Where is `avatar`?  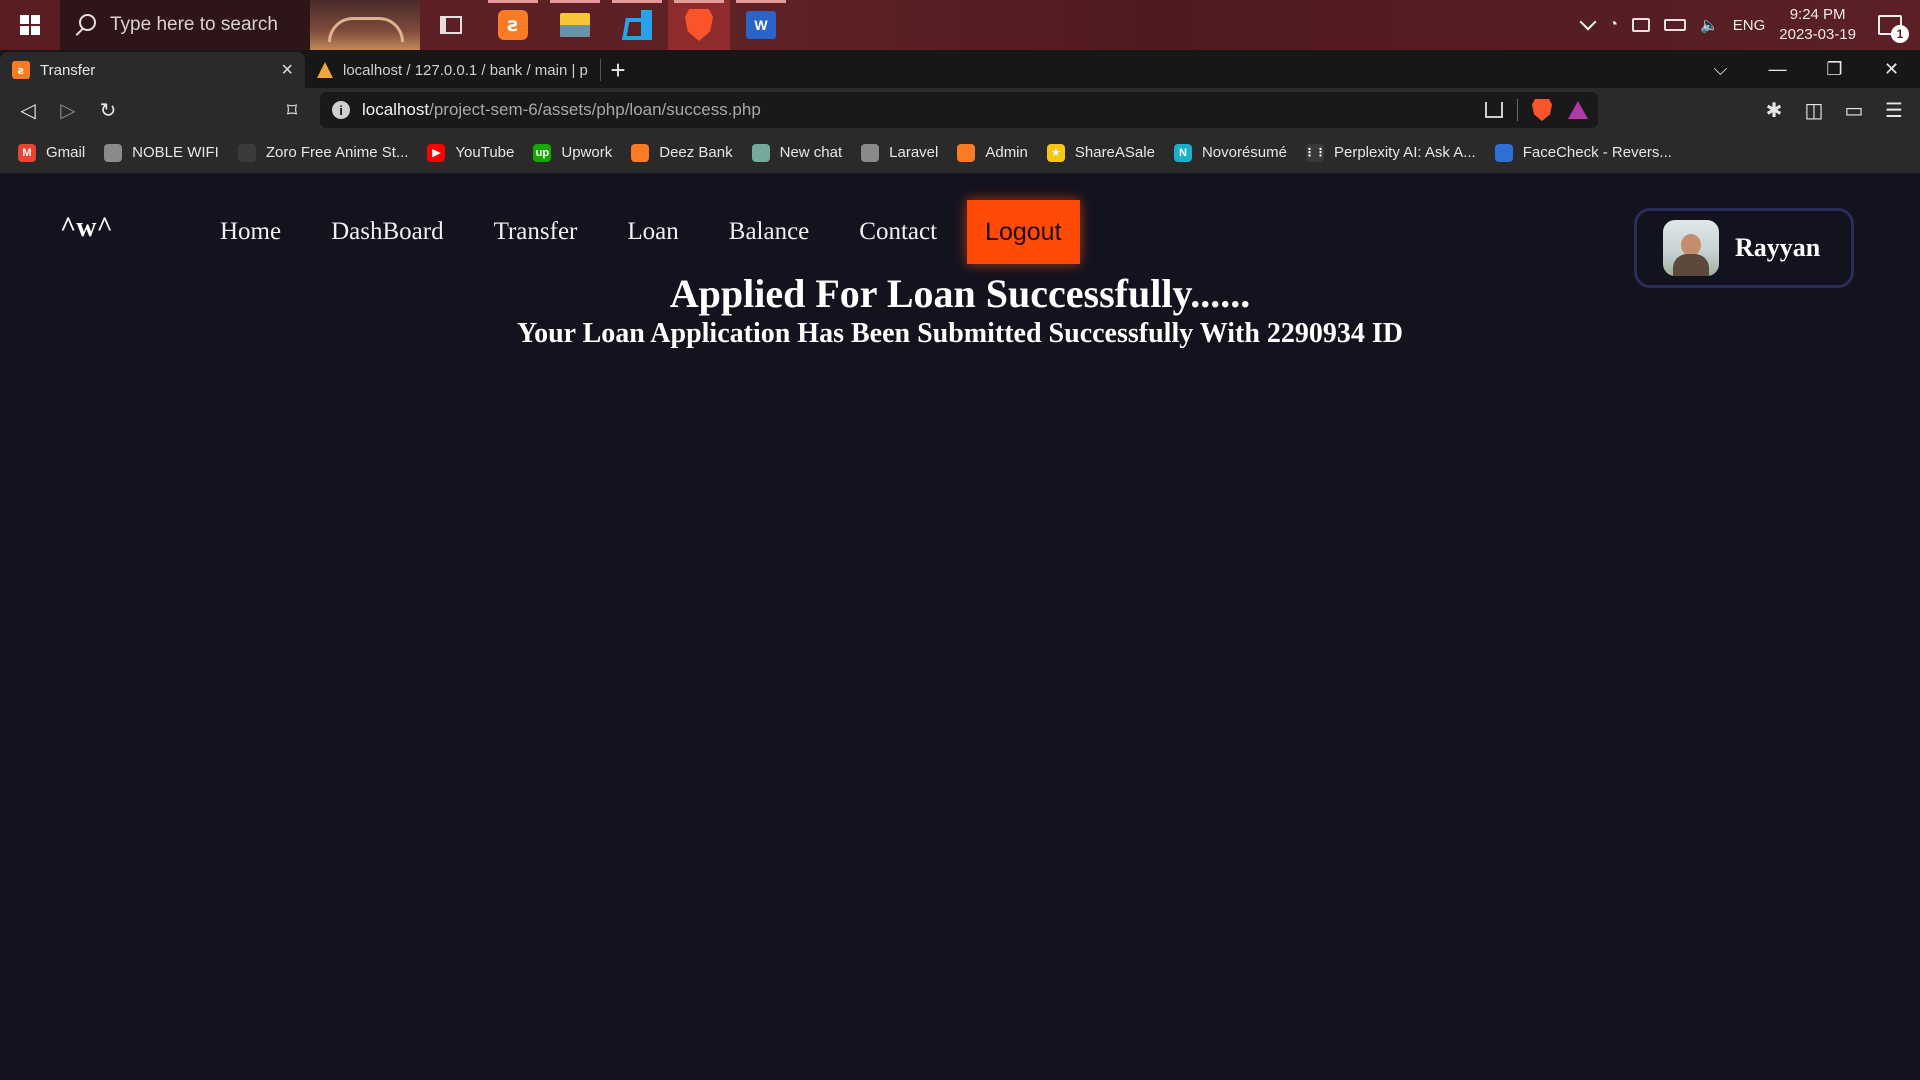 avatar is located at coordinates (1691, 248).